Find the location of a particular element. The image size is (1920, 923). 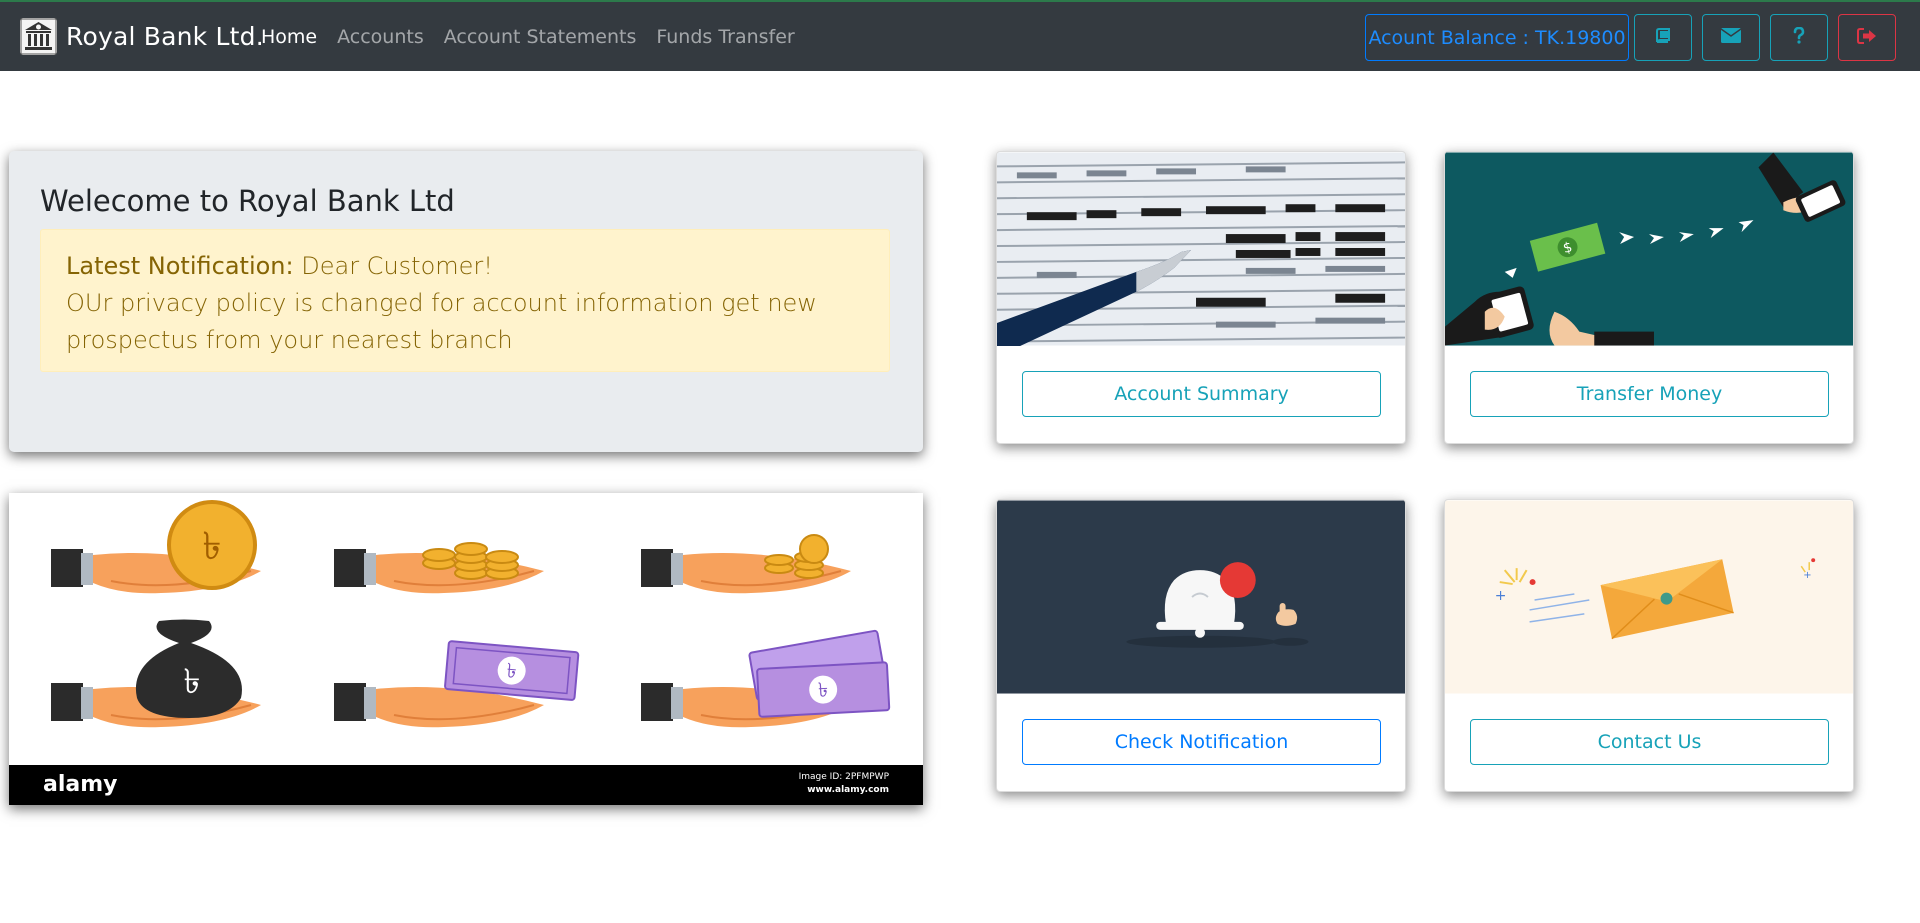

help-button is located at coordinates (1799, 37).